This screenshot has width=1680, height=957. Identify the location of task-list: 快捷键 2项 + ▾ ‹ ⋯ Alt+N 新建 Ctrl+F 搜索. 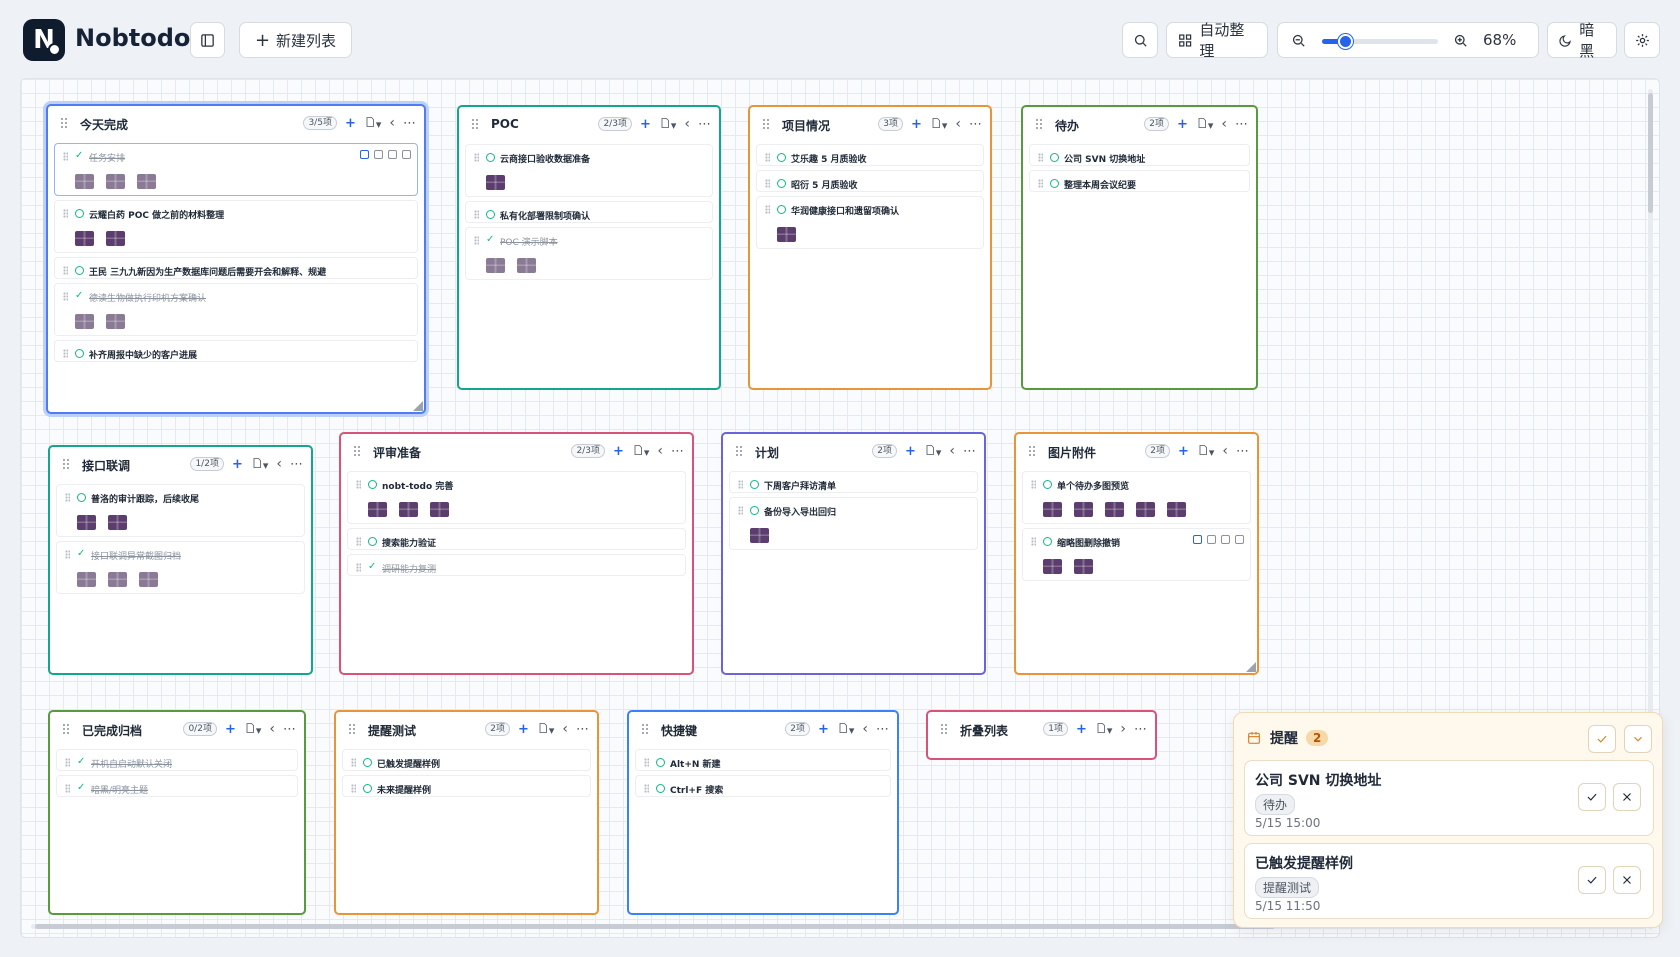
(763, 812).